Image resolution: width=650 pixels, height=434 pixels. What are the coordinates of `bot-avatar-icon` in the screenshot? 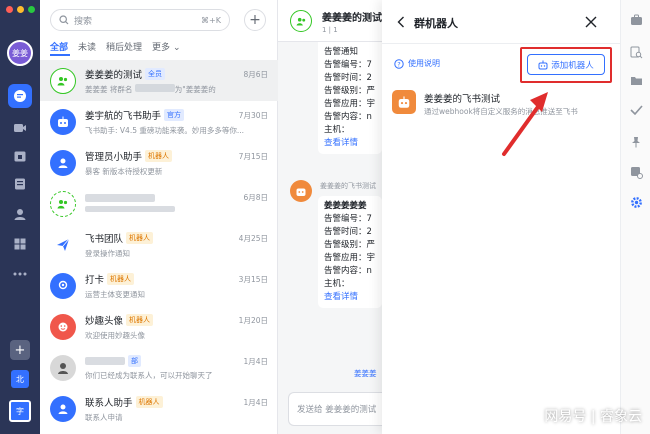 It's located at (301, 191).